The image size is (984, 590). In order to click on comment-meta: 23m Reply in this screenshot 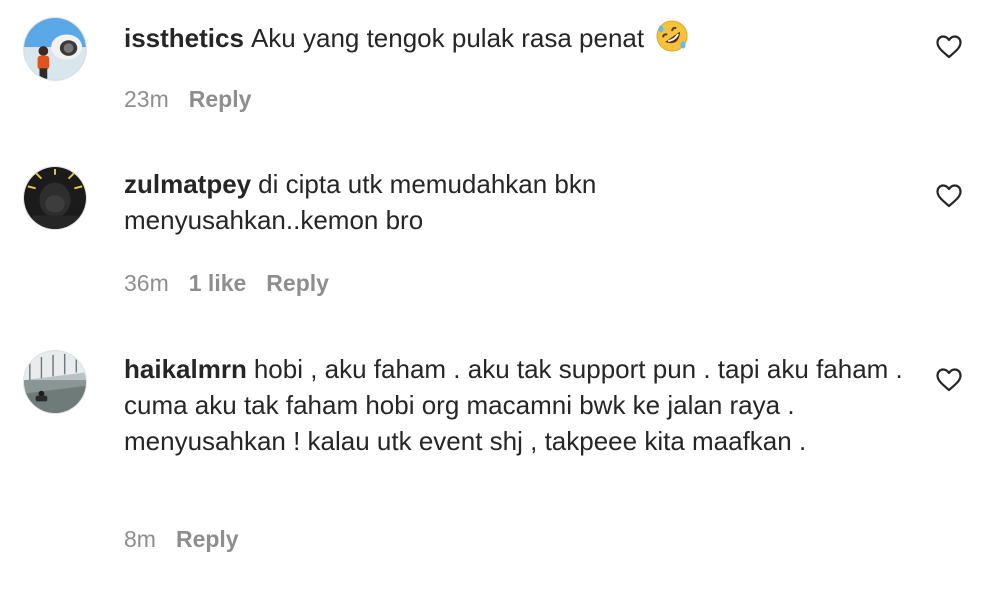, I will do `click(197, 99)`.